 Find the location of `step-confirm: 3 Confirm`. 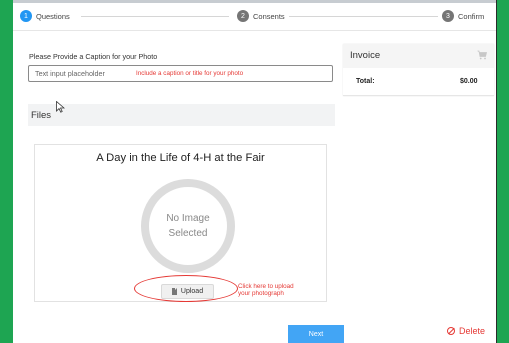

step-confirm: 3 Confirm is located at coordinates (463, 16).